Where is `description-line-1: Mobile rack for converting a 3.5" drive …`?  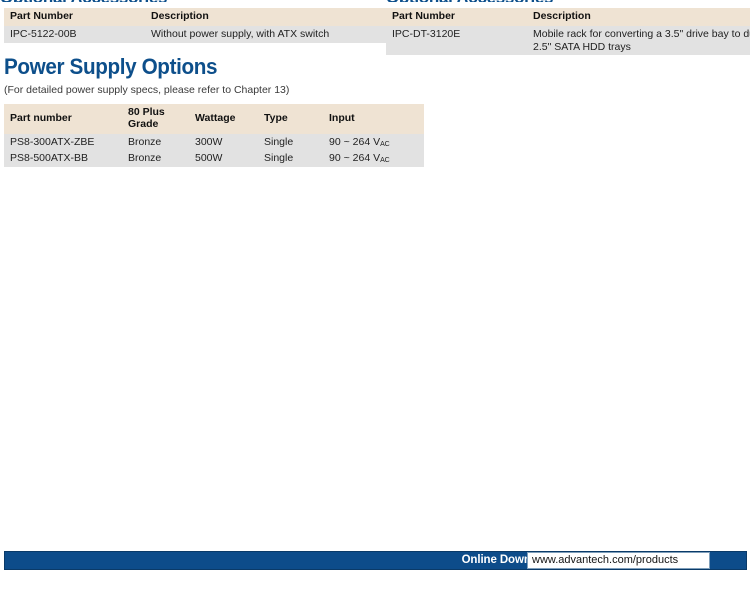
description-line-1: Mobile rack for converting a 3.5" drive … is located at coordinates (641, 33).